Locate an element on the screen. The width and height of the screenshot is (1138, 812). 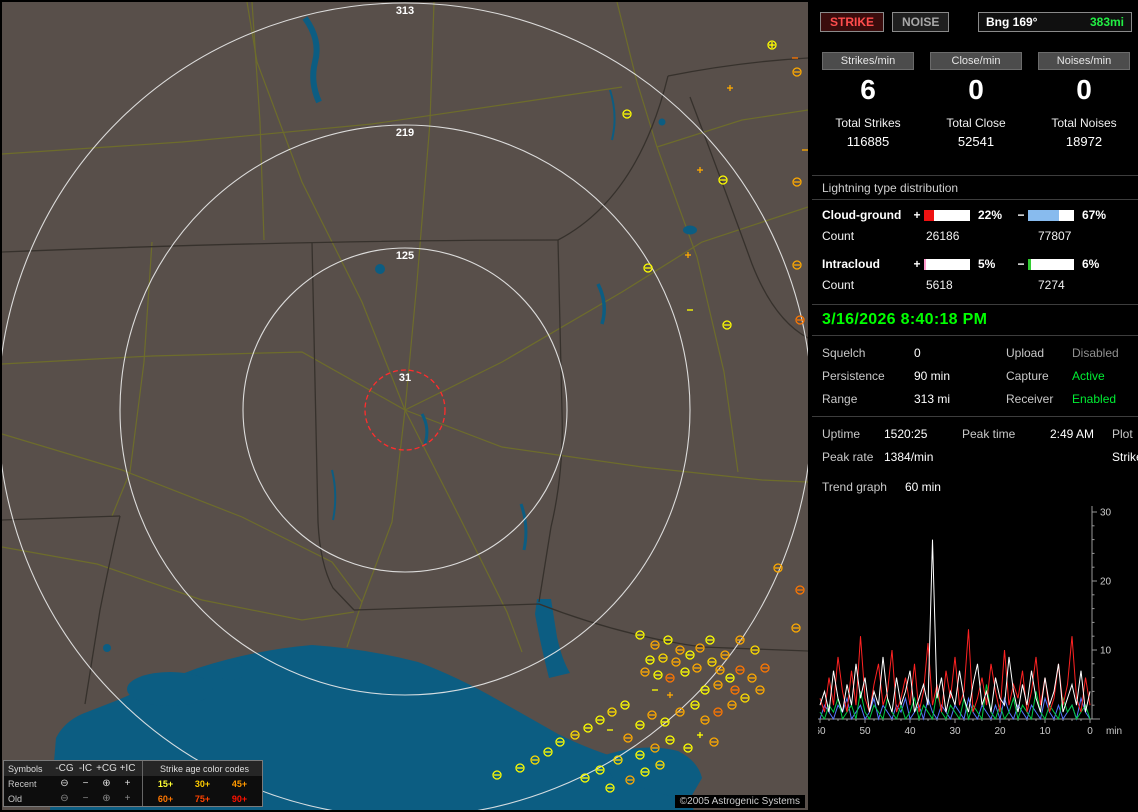
uptime-value: 1520:25 is located at coordinates (906, 434).